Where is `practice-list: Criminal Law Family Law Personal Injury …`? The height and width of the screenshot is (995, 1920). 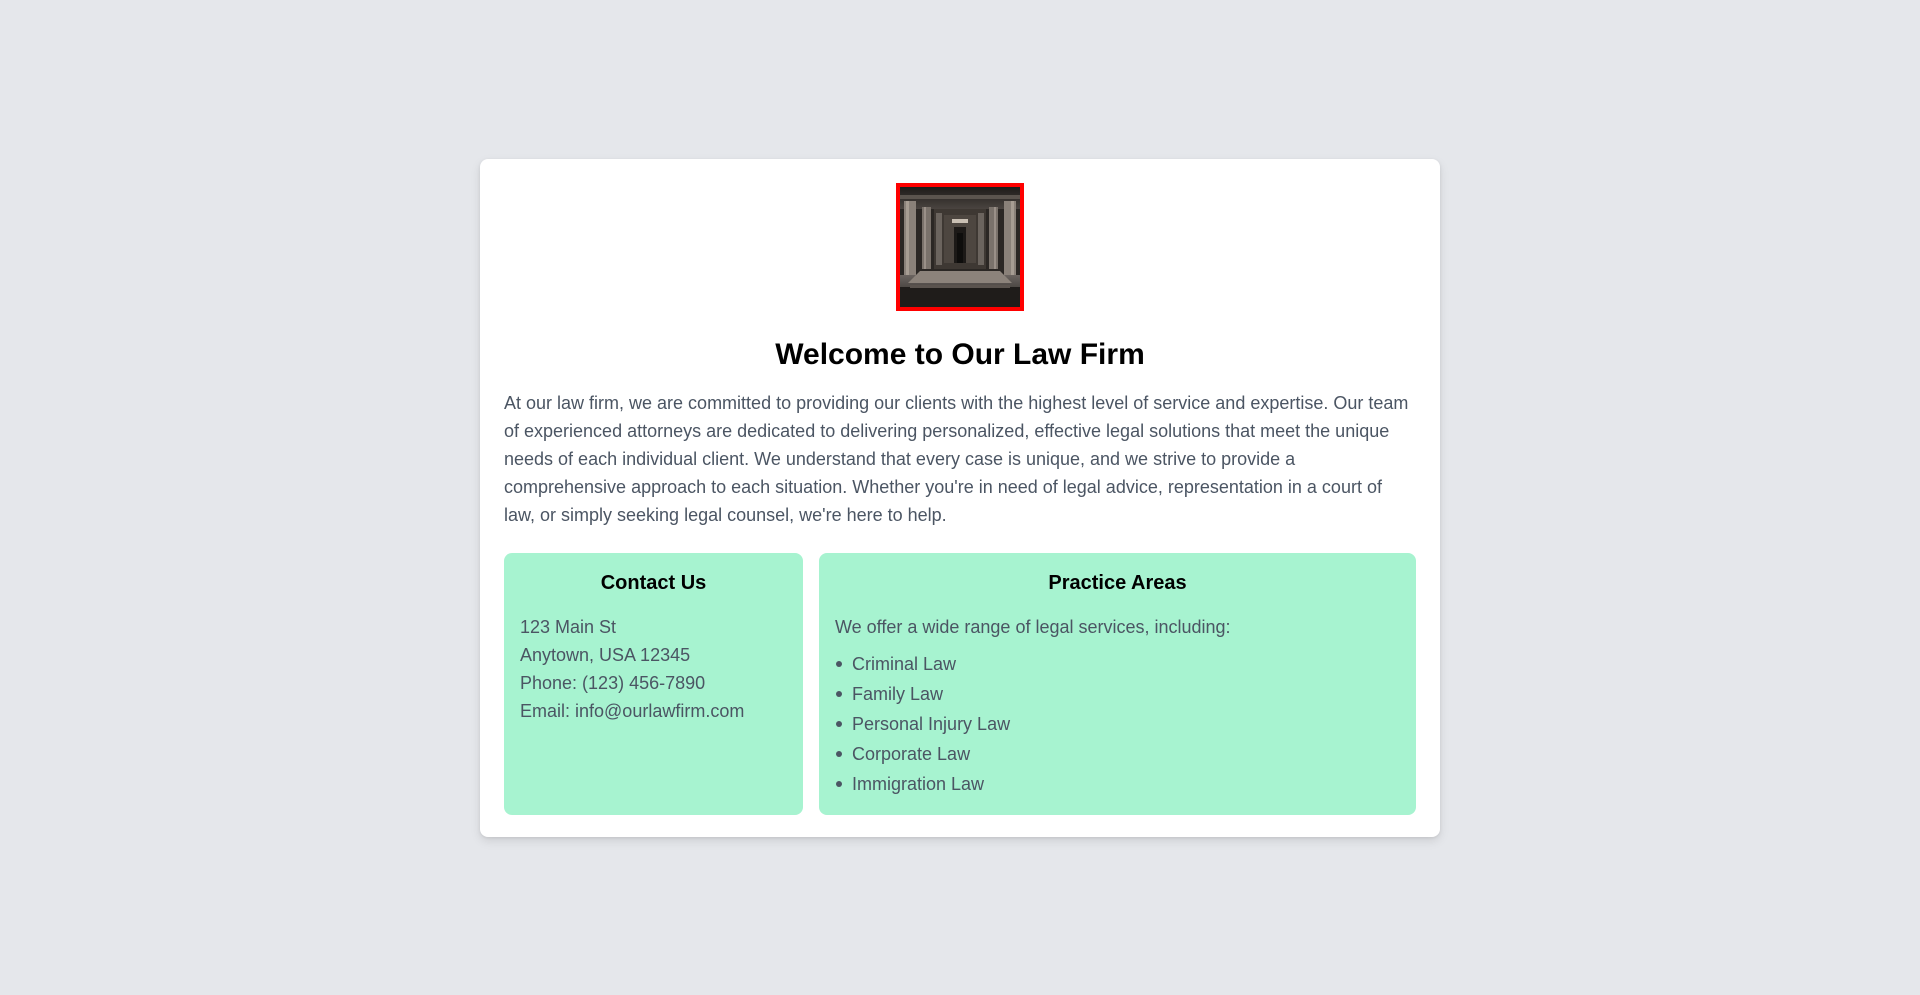 practice-list: Criminal Law Family Law Personal Injury … is located at coordinates (1117, 724).